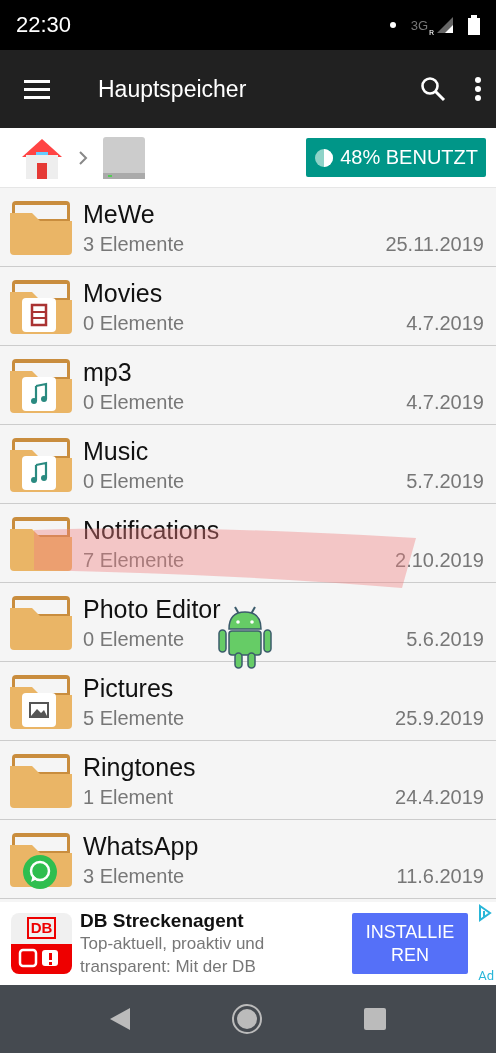 The image size is (496, 1053). I want to click on folder-name: mp3, so click(108, 371).